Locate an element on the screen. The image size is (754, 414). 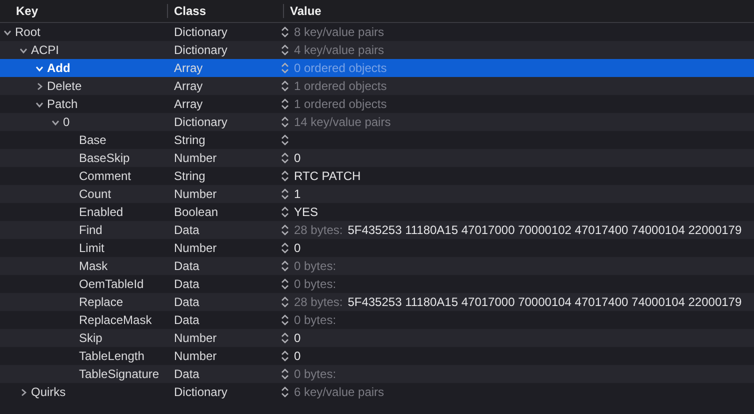
tree-row: TableSignature Data 0 bytes: is located at coordinates (377, 374).